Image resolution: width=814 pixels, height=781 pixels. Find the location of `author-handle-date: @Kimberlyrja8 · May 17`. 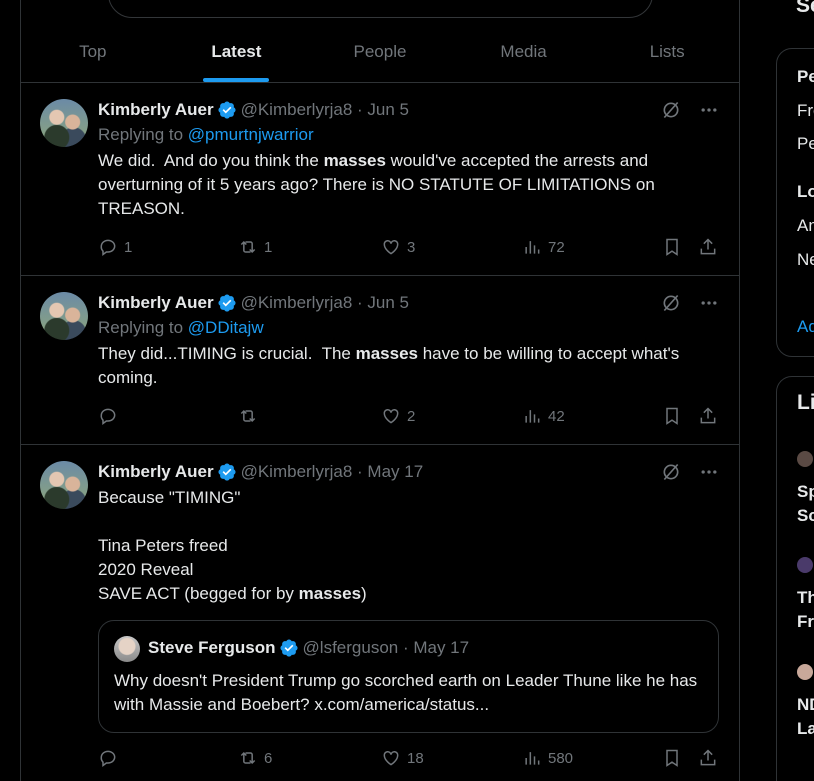

author-handle-date: @Kimberlyrja8 · May 17 is located at coordinates (332, 472).